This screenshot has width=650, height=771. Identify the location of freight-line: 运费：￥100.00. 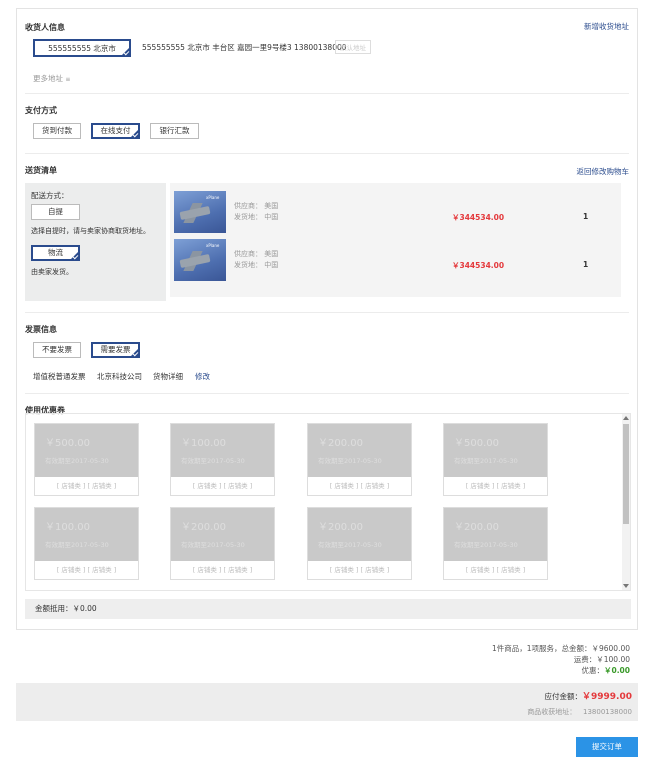
(602, 659).